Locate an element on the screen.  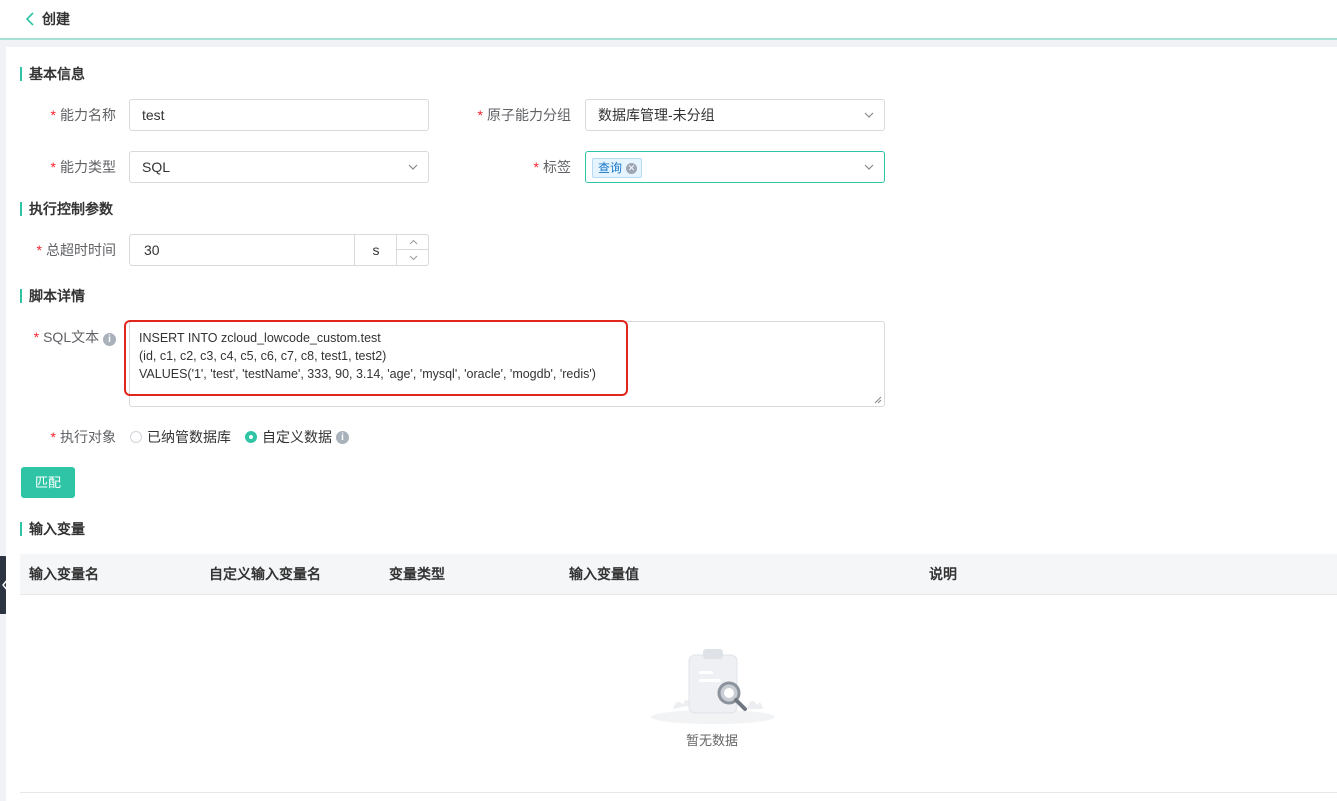
tag-chip: 查询 ✕ is located at coordinates (617, 168).